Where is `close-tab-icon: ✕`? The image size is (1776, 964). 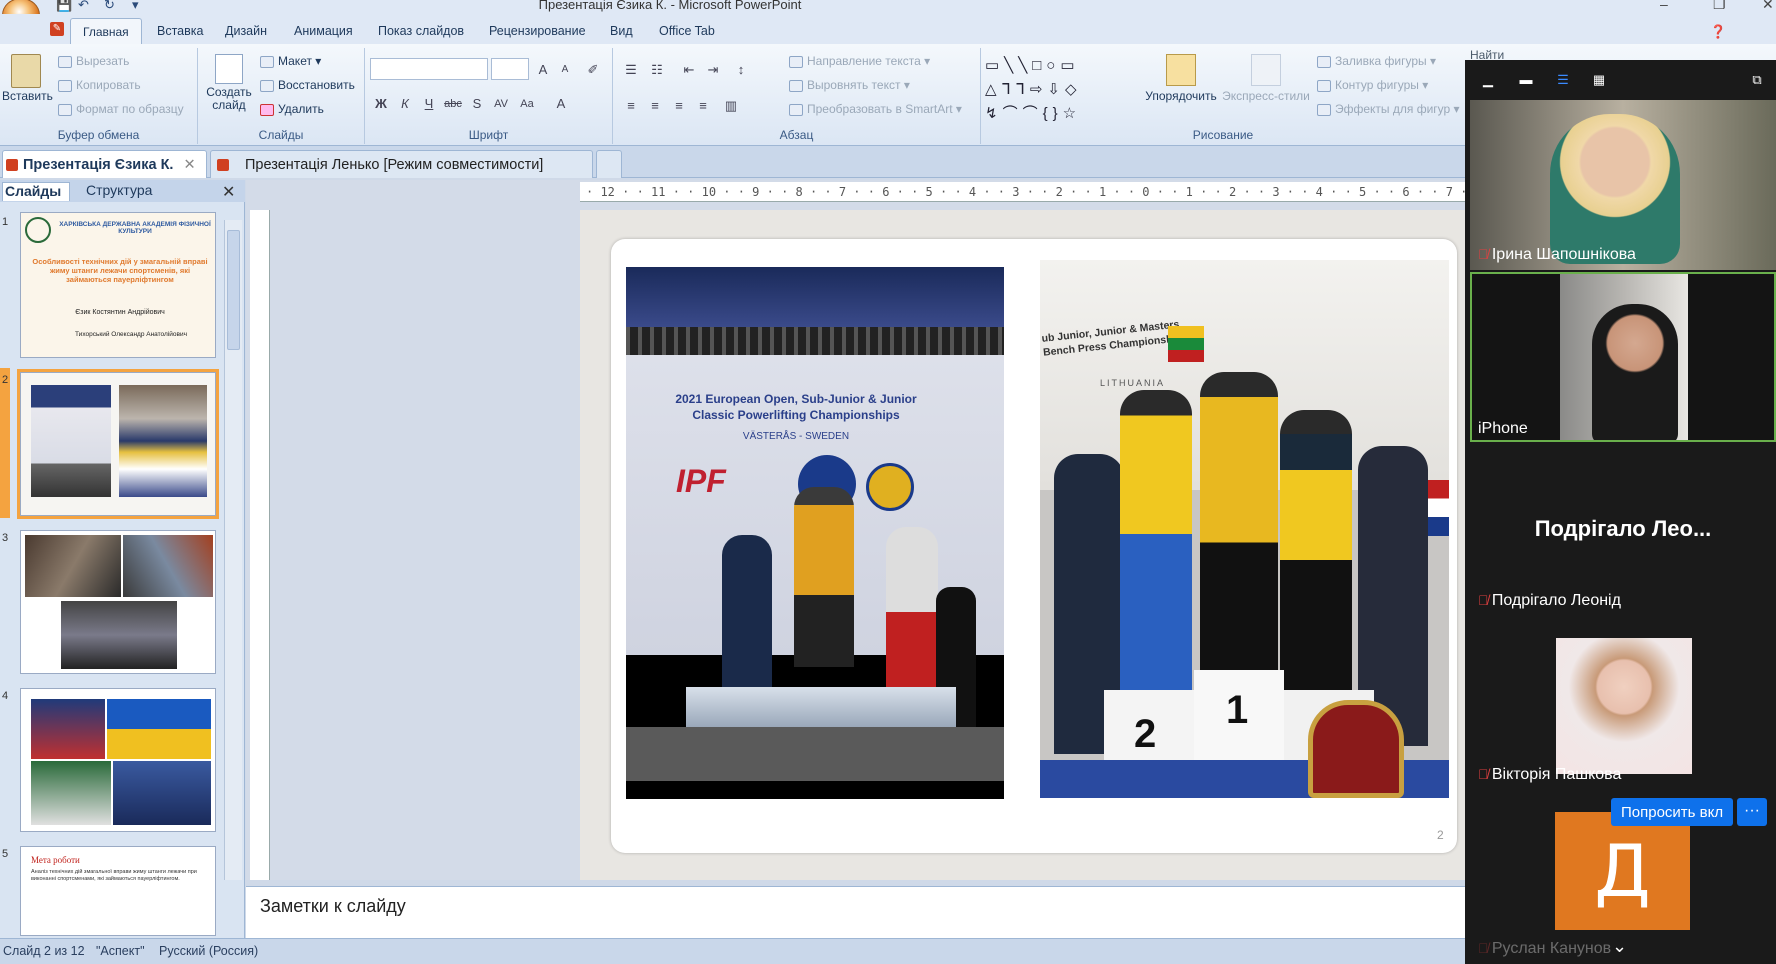
close-tab-icon: ✕ is located at coordinates (189, 165).